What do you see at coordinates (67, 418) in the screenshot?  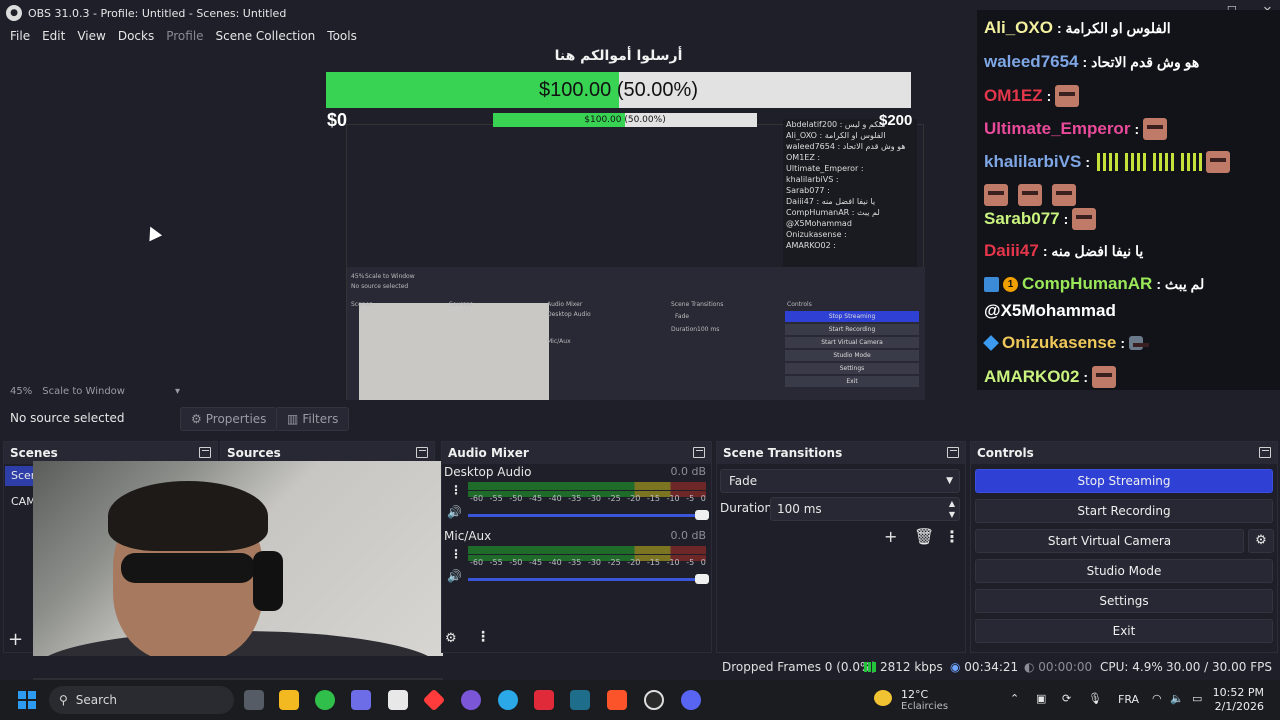 I see `no-source-label: No source selected` at bounding box center [67, 418].